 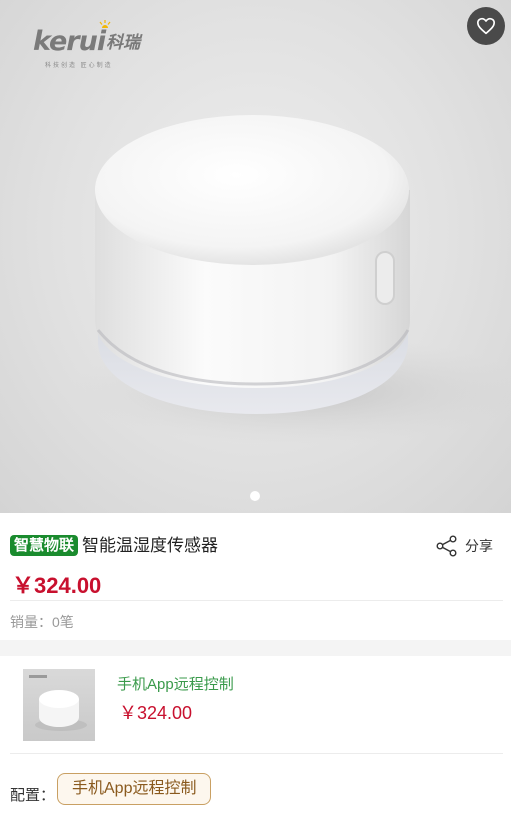 What do you see at coordinates (255, 496) in the screenshot?
I see `carousel-indicator-dot` at bounding box center [255, 496].